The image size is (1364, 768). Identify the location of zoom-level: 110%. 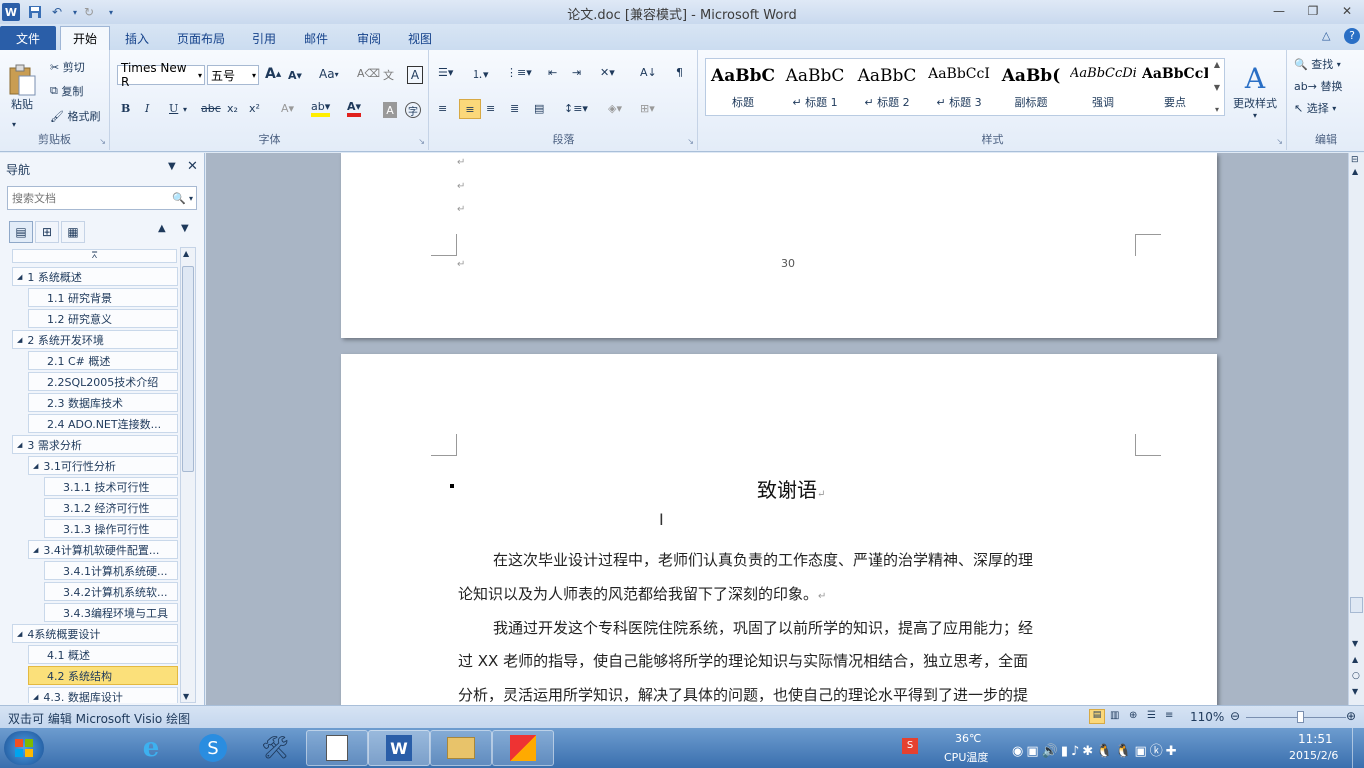
(1207, 717).